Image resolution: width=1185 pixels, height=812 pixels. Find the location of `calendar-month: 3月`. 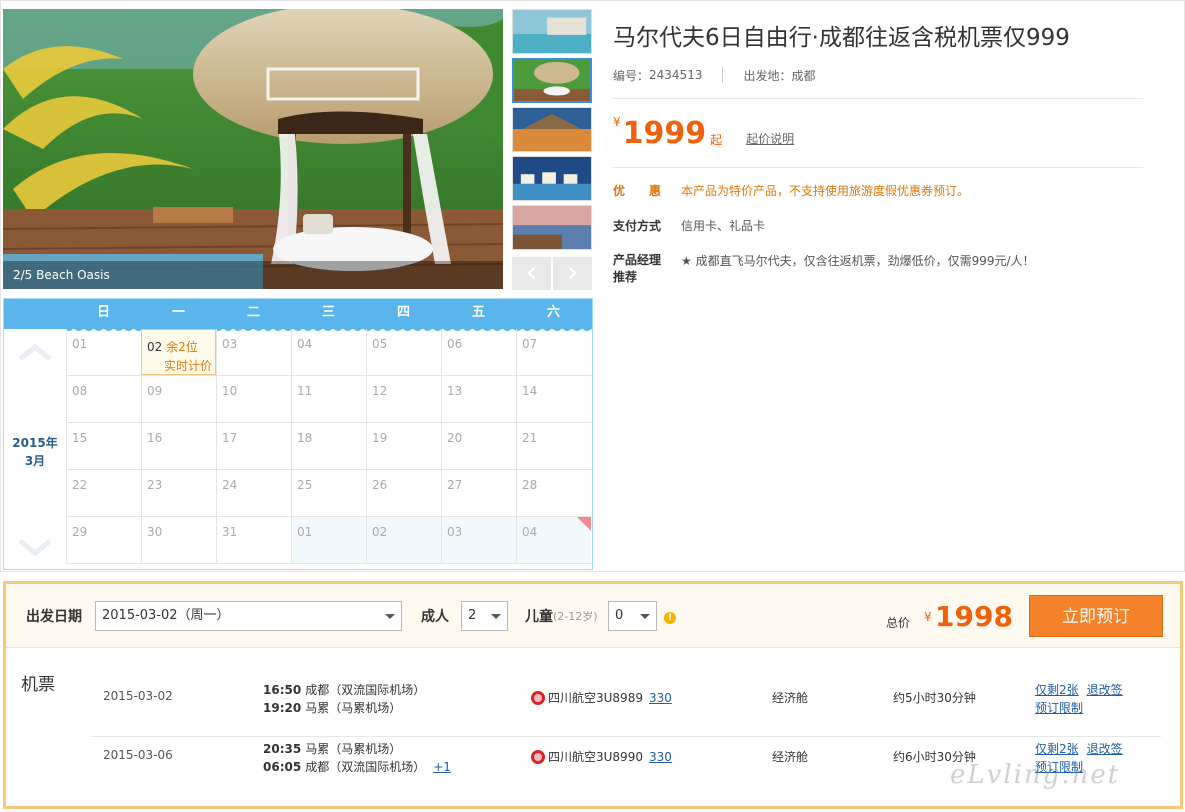

calendar-month: 3月 is located at coordinates (35, 461).